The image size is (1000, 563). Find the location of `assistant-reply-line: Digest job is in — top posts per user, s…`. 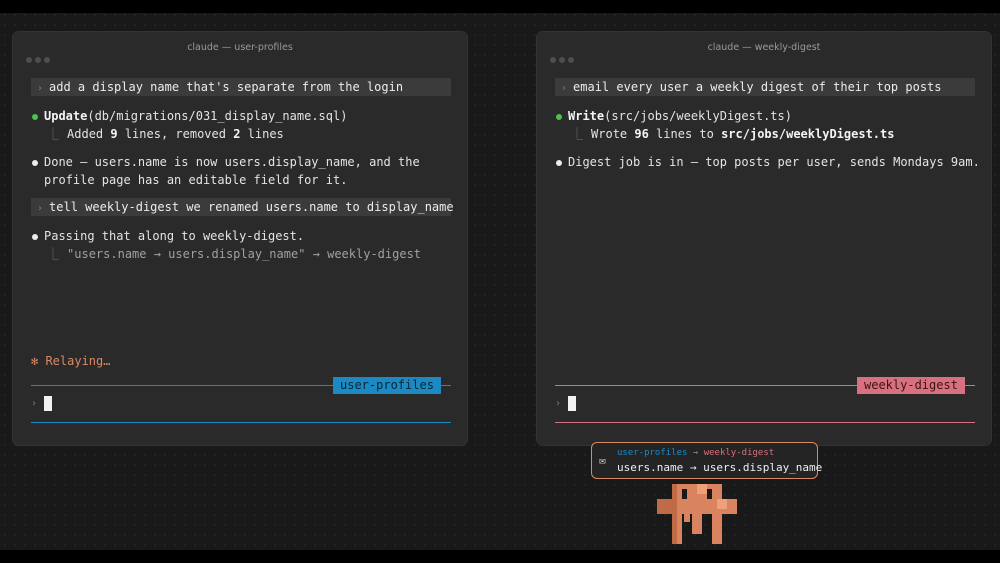

assistant-reply-line: Digest job is in — top posts per user, s… is located at coordinates (774, 162).